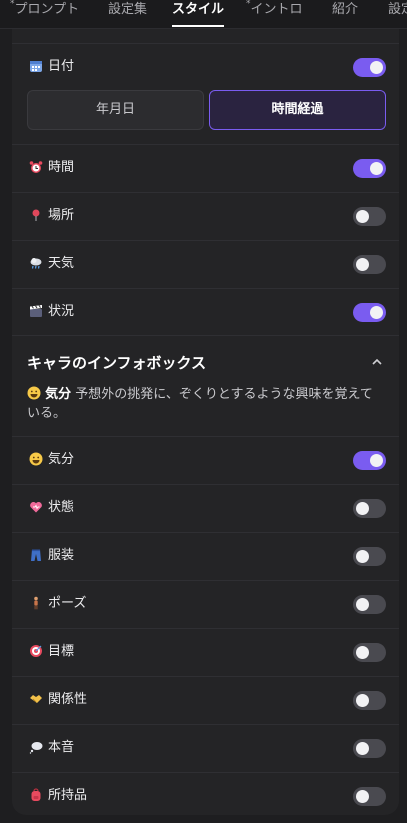 This screenshot has width=407, height=823. Describe the element at coordinates (369, 556) in the screenshot. I see `outfit-toggle` at that location.